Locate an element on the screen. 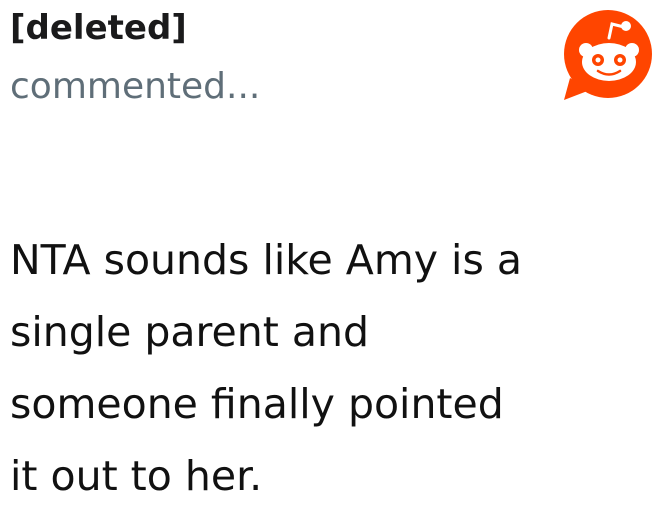  comment-line: single parent and is located at coordinates (189, 332).